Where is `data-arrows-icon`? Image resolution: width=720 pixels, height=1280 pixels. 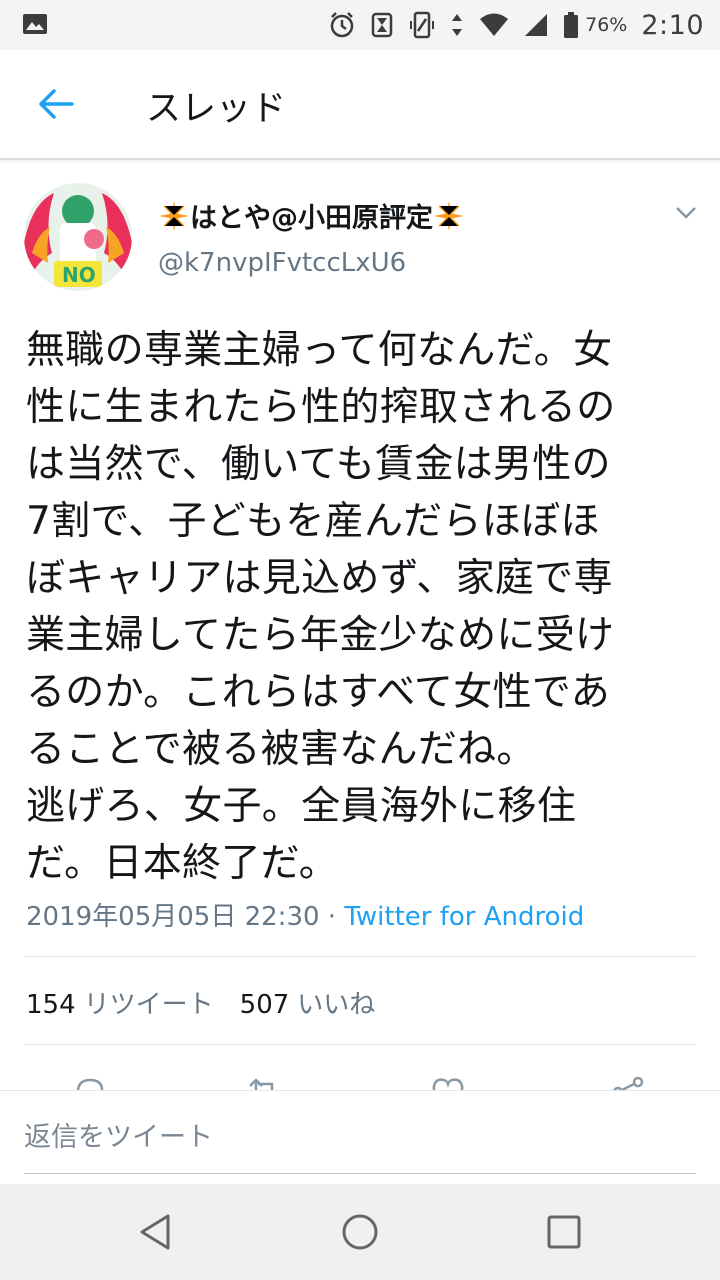
data-arrows-icon is located at coordinates (457, 25).